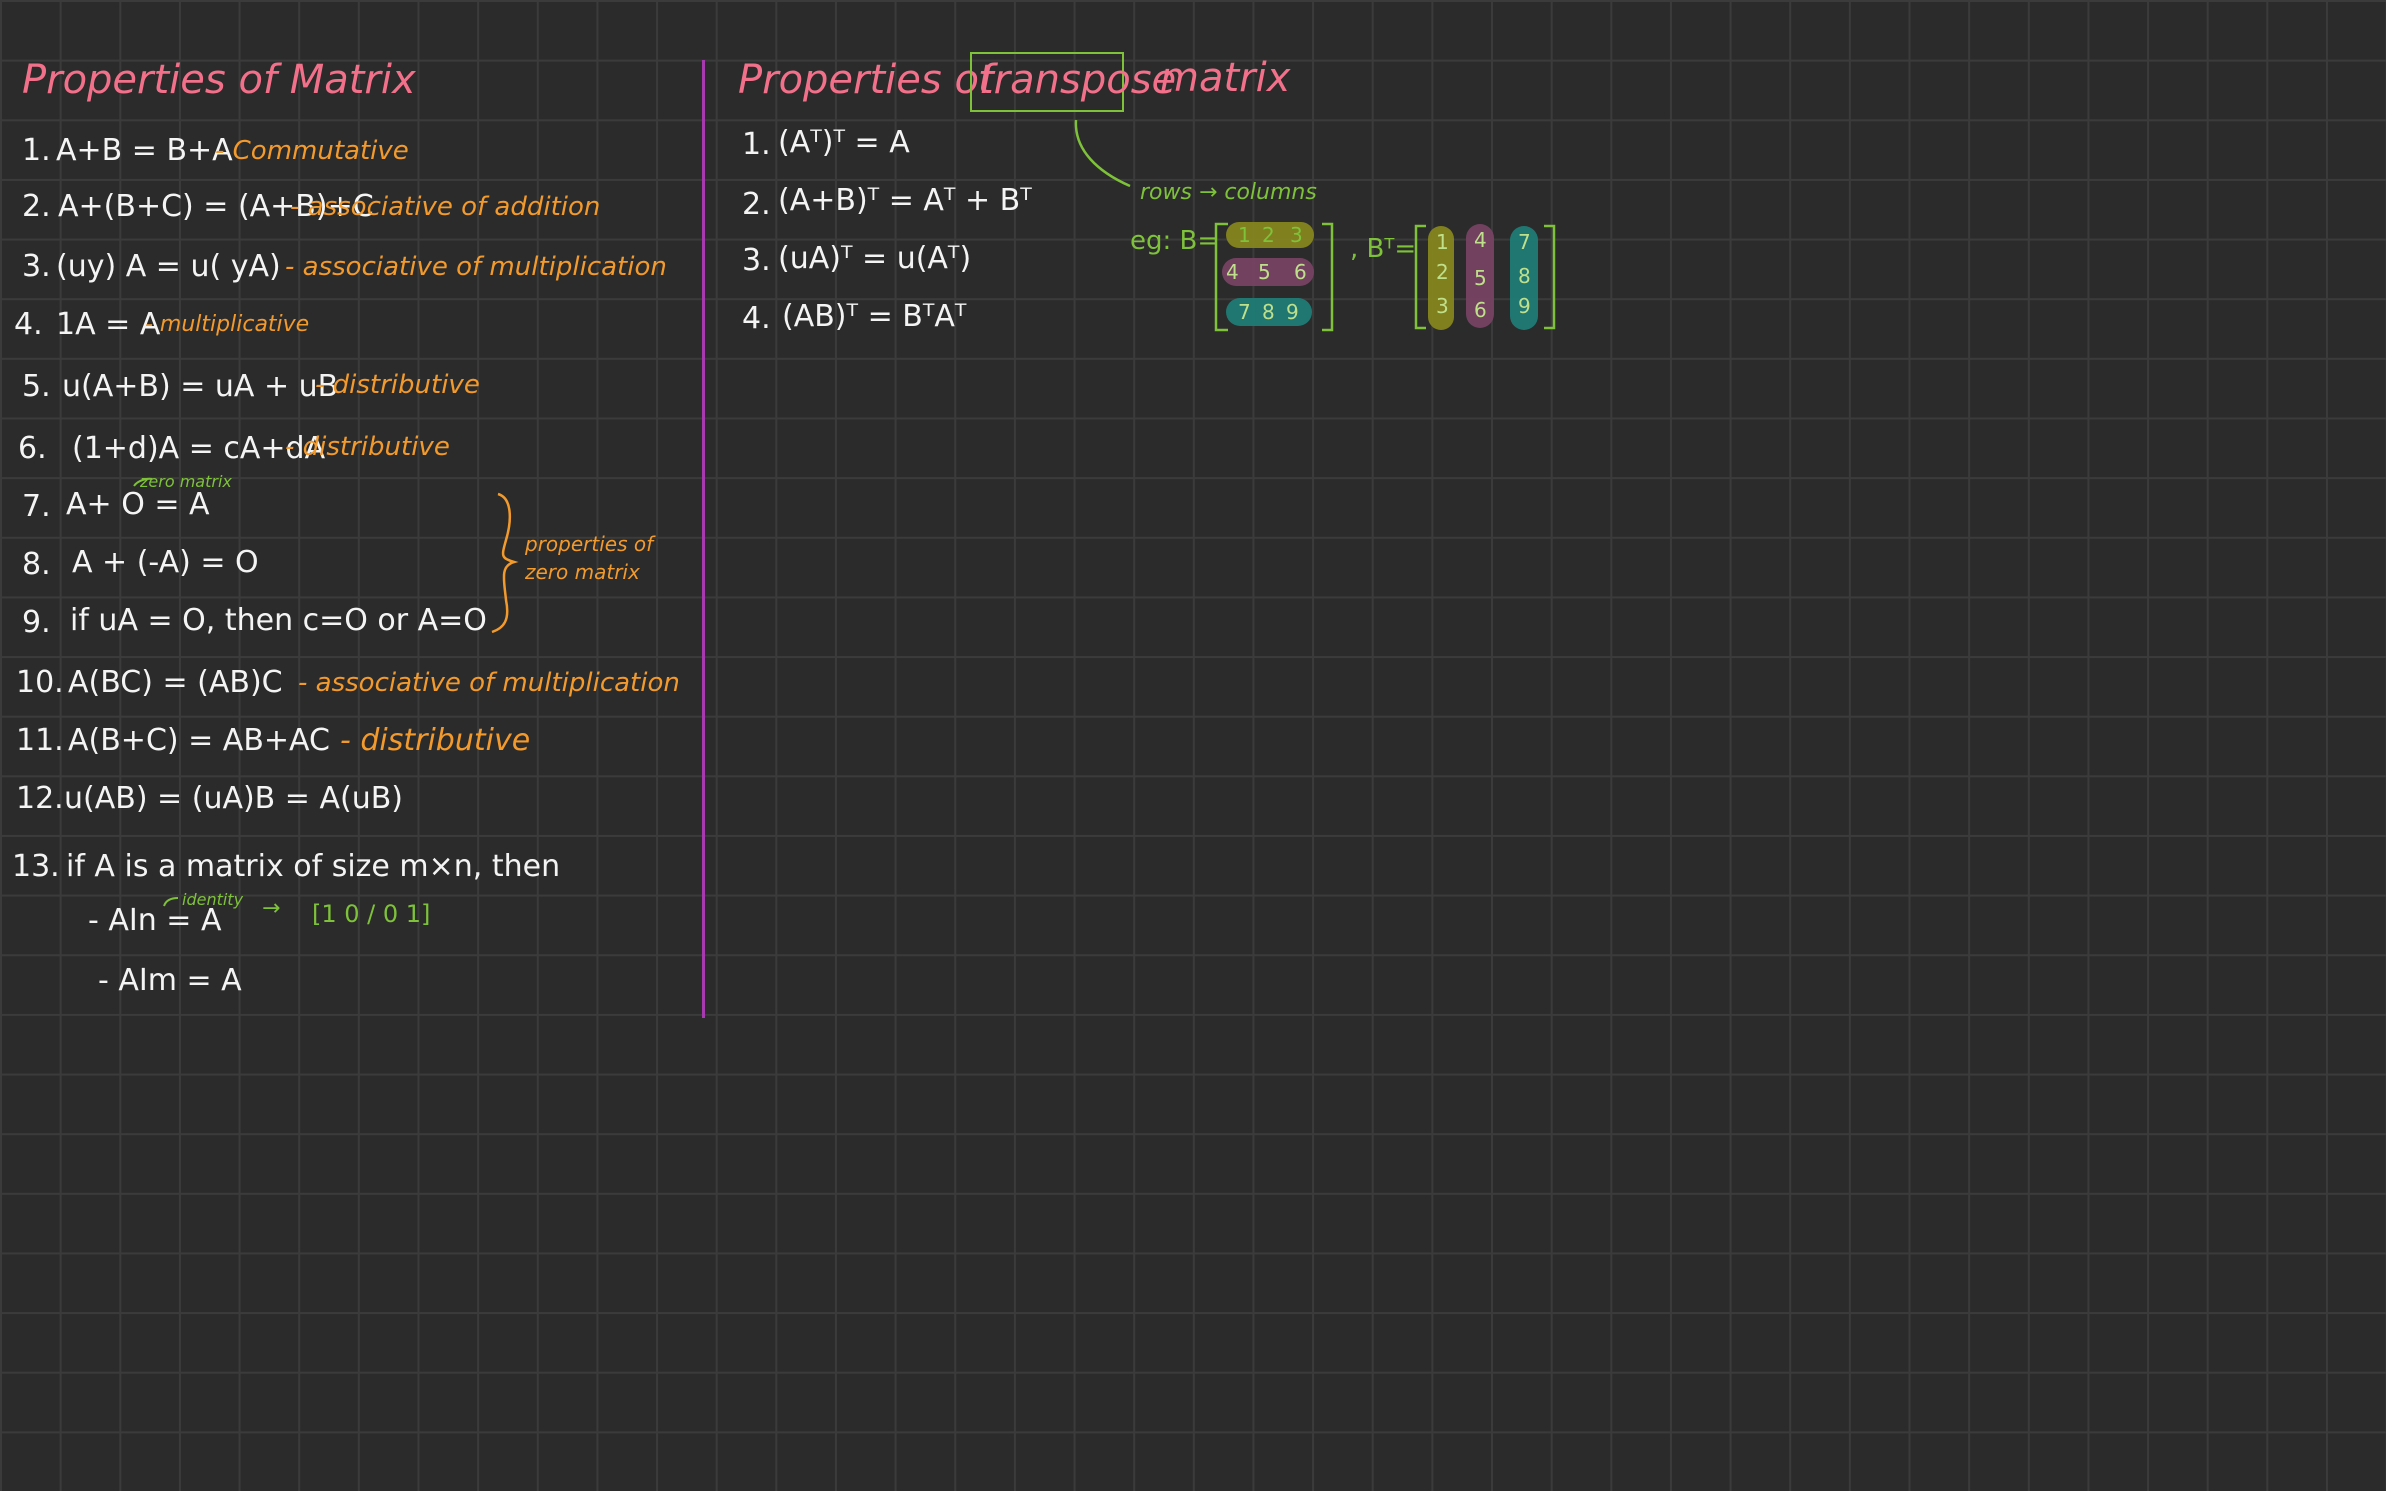 The width and height of the screenshot is (2386, 1491). I want to click on bt-entry: 8, so click(1524, 276).